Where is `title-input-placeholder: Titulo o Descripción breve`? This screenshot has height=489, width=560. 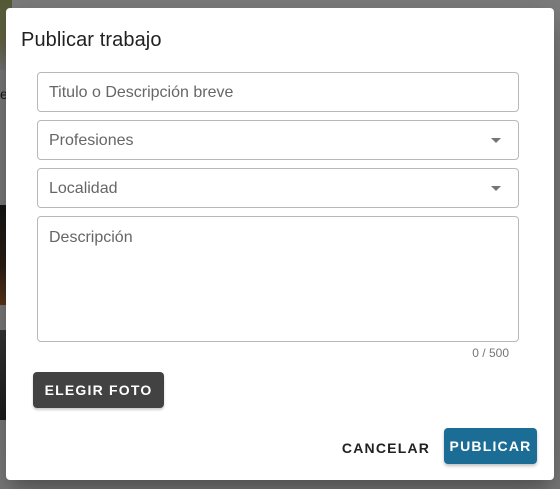 title-input-placeholder: Titulo o Descripción breve is located at coordinates (141, 92).